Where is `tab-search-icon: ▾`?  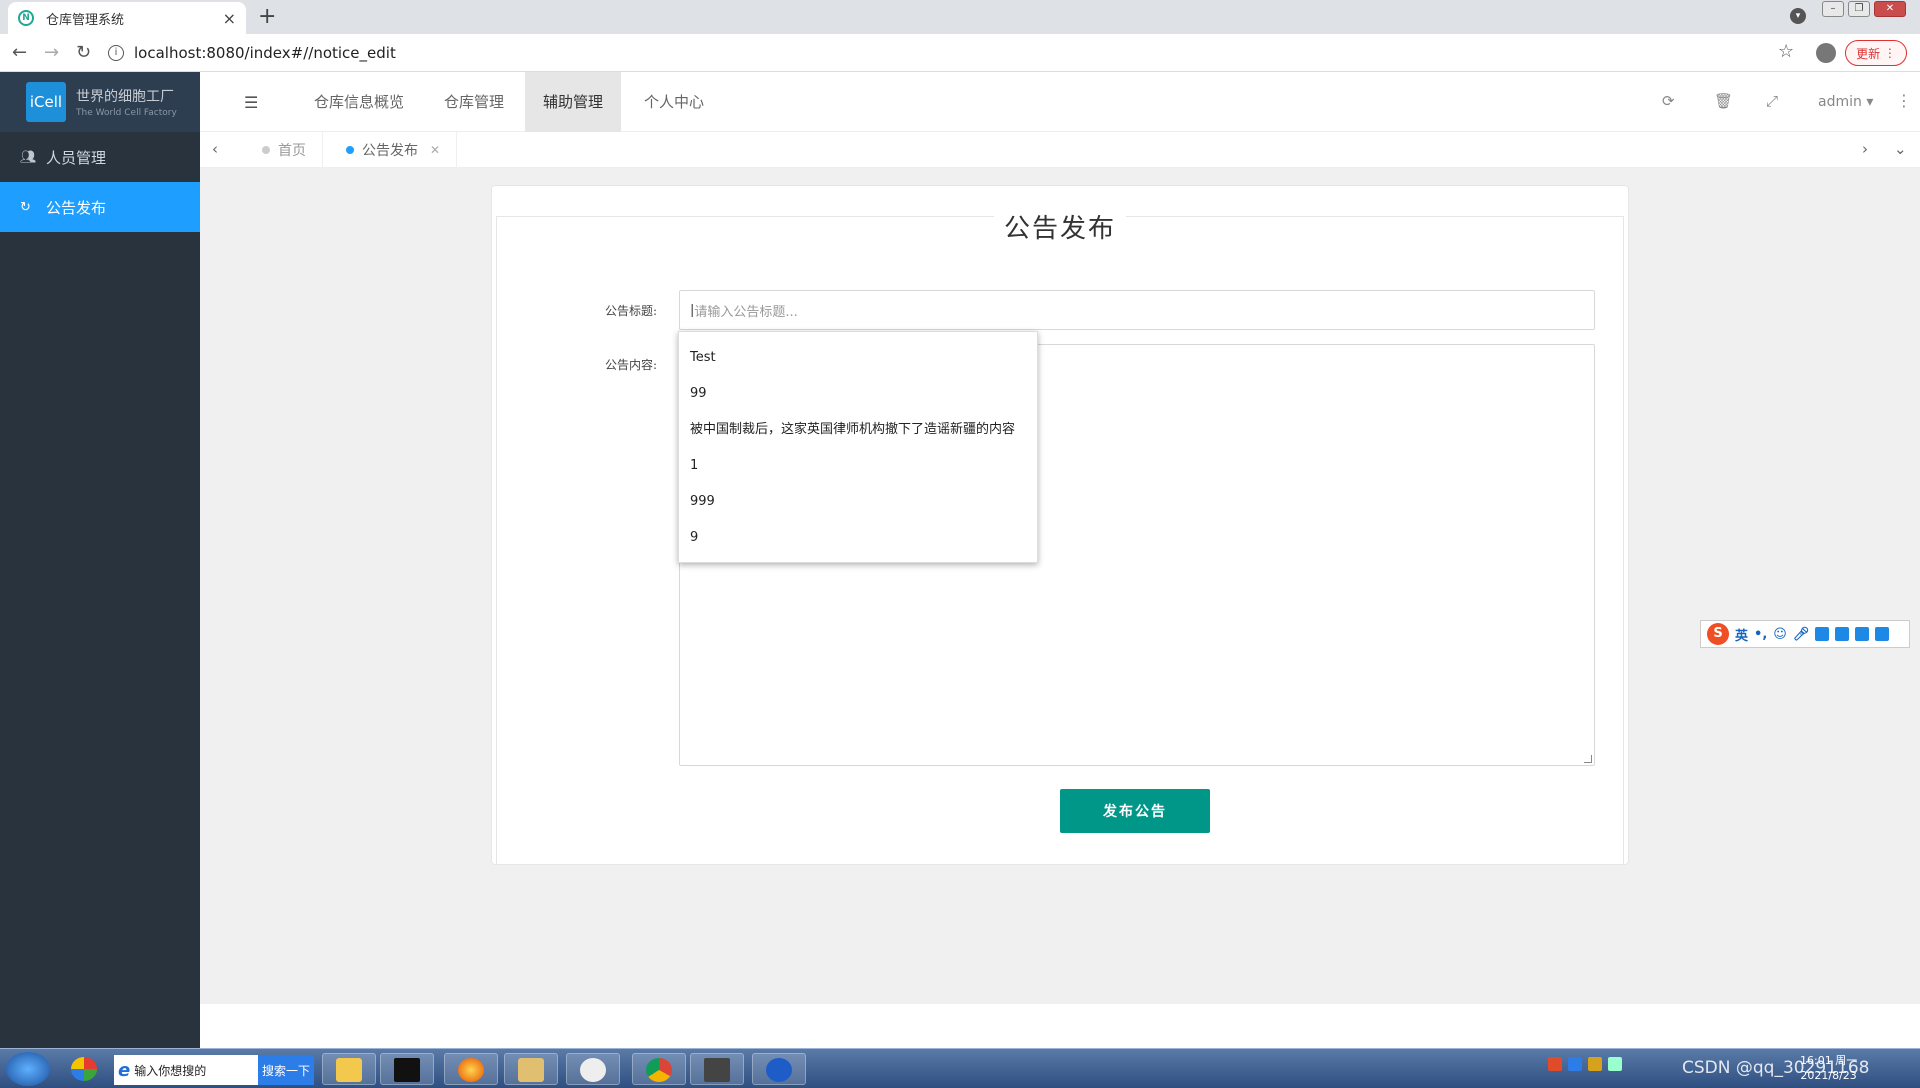 tab-search-icon: ▾ is located at coordinates (1798, 16).